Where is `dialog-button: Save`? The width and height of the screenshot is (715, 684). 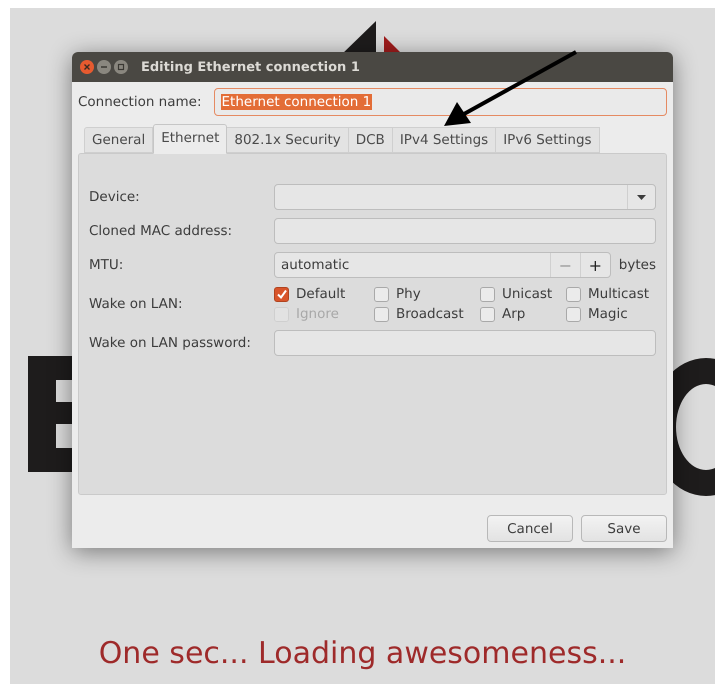
dialog-button: Save is located at coordinates (624, 528).